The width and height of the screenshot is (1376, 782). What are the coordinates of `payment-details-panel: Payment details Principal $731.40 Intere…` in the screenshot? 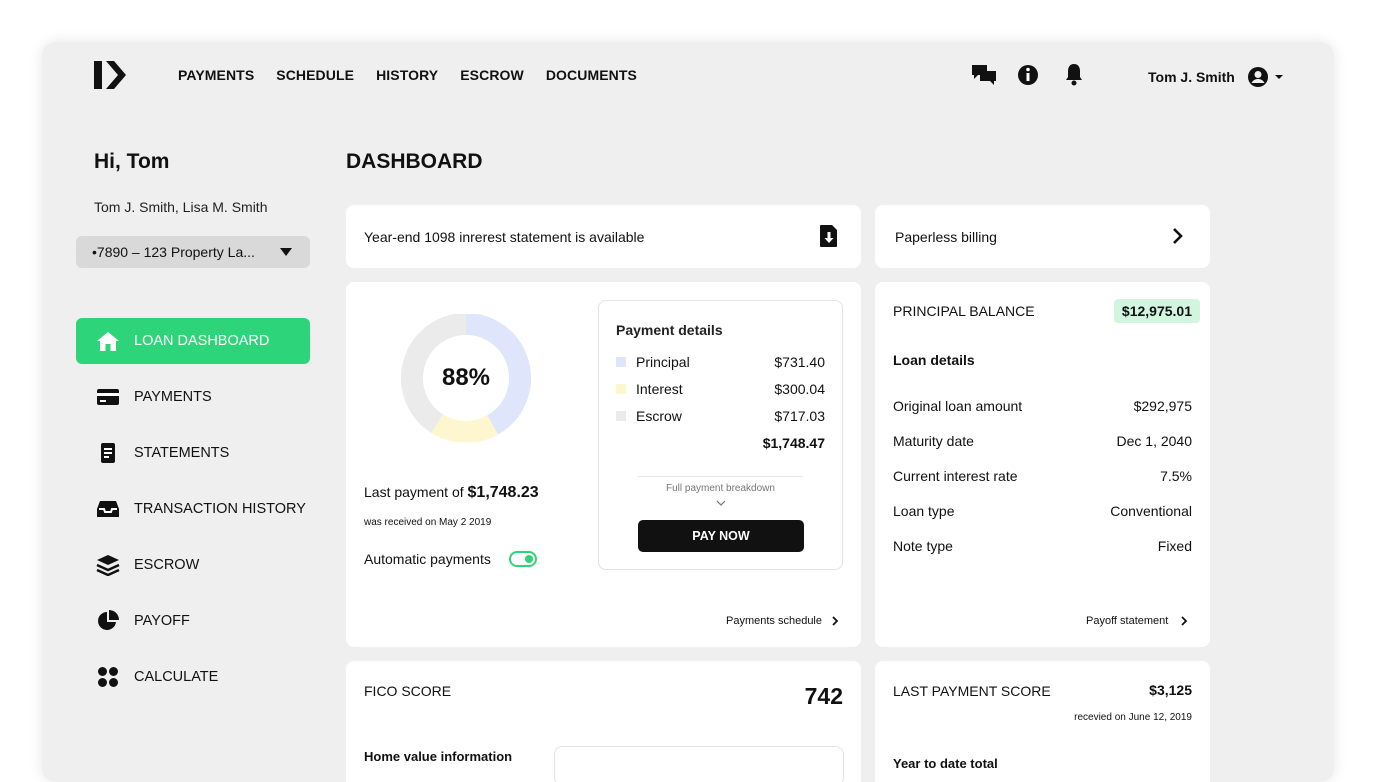 It's located at (720, 435).